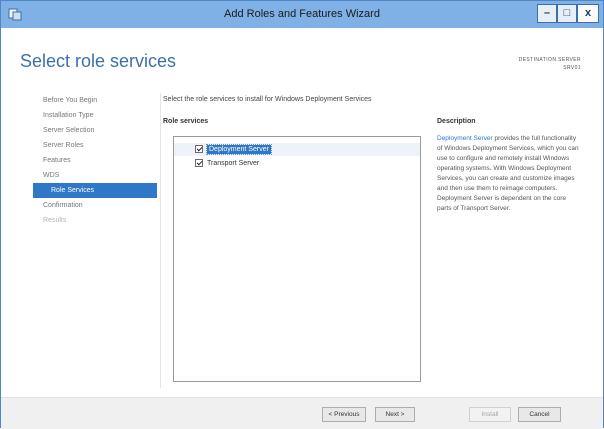 The width and height of the screenshot is (604, 429). Describe the element at coordinates (186, 121) in the screenshot. I see `role-services-label: Role services` at that location.